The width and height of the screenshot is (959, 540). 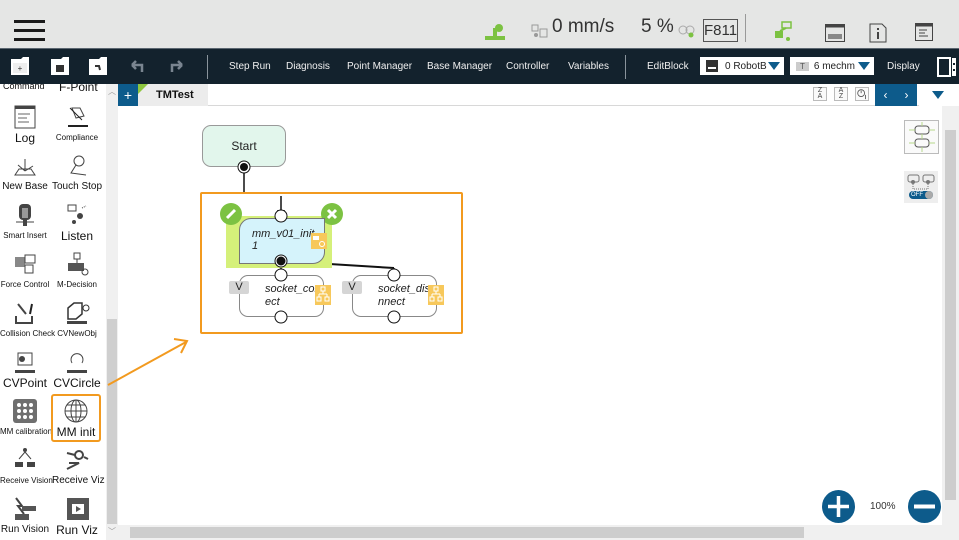 I want to click on base-dropdown-value: 0 RobotB, so click(x=746, y=66).